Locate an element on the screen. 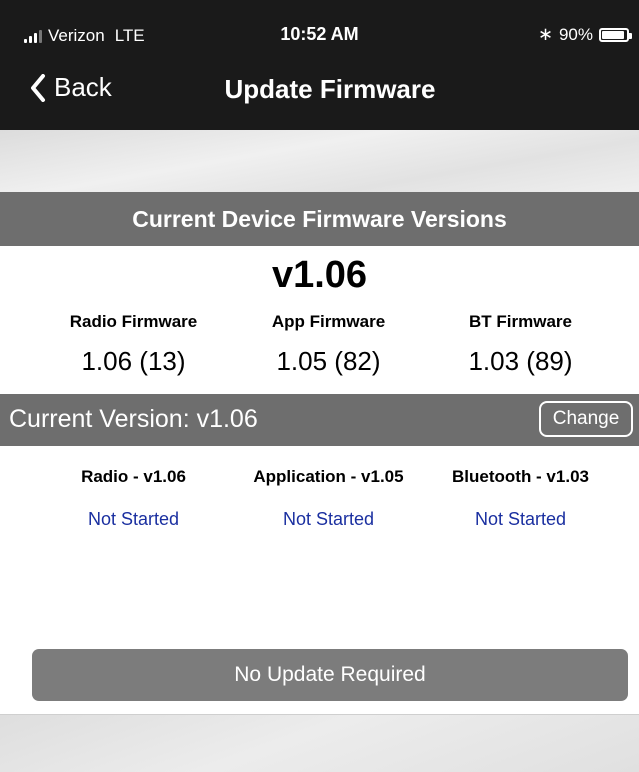  bluetooth-update-label: Bluetooth - v1.03 is located at coordinates (520, 476).